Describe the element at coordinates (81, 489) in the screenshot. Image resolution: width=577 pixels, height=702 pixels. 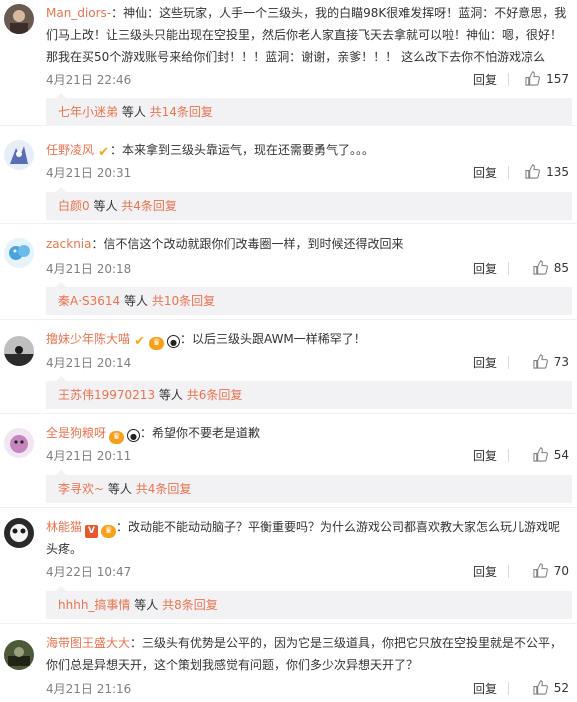
I see `sub-reply-user: 李寻欢~` at that location.